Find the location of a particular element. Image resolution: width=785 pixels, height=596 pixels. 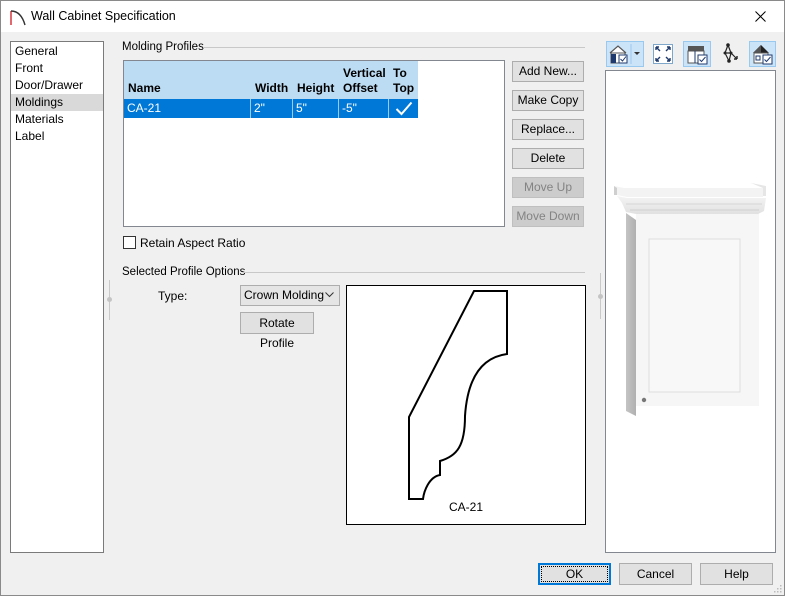

resize-grip-icon is located at coordinates (777, 588).